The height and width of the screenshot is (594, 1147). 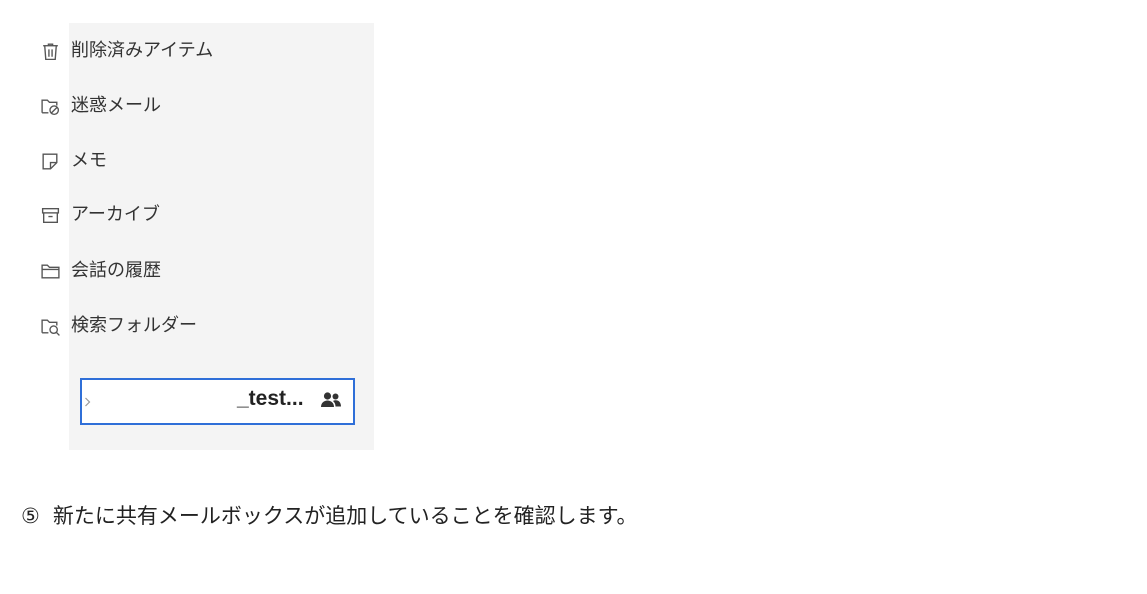 What do you see at coordinates (50, 161) in the screenshot?
I see `note-icon` at bounding box center [50, 161].